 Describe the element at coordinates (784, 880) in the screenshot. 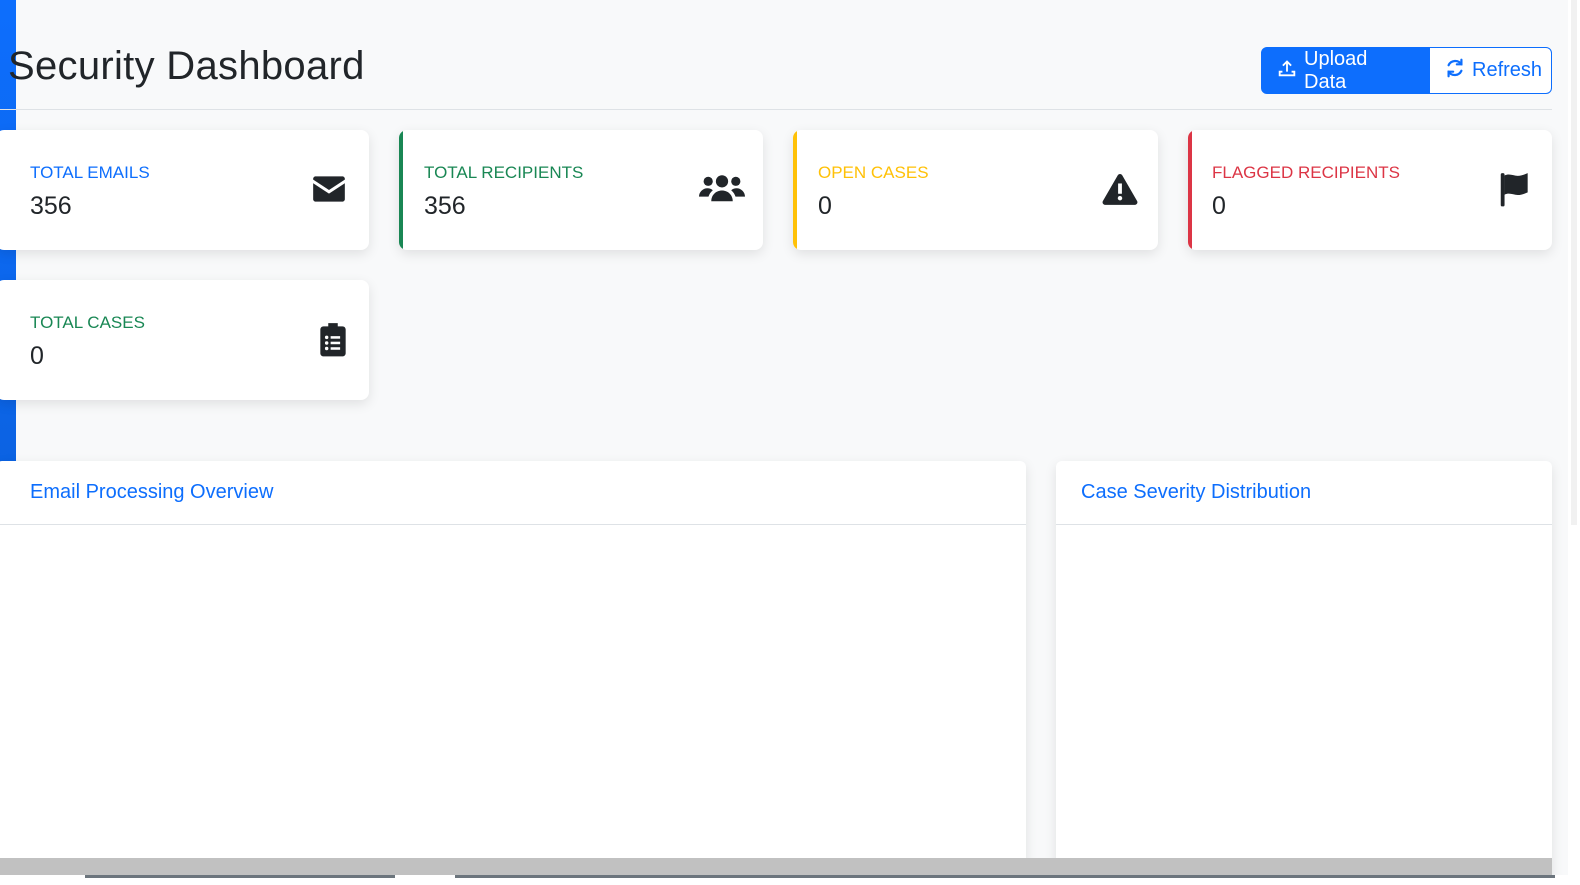

I see `horizontal-scrollbar-track` at that location.